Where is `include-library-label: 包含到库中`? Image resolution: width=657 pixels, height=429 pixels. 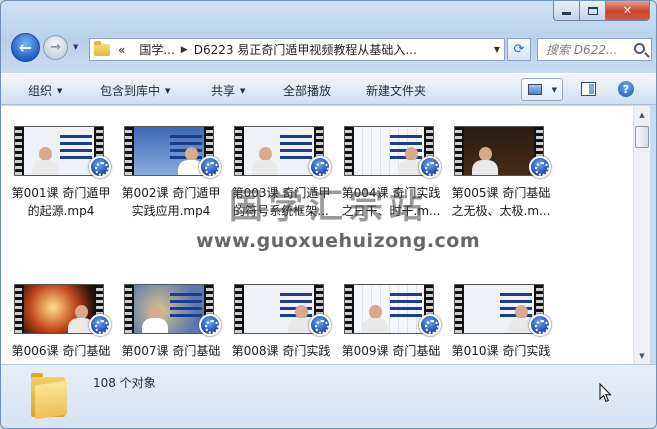
include-library-label: 包含到库中 is located at coordinates (130, 91).